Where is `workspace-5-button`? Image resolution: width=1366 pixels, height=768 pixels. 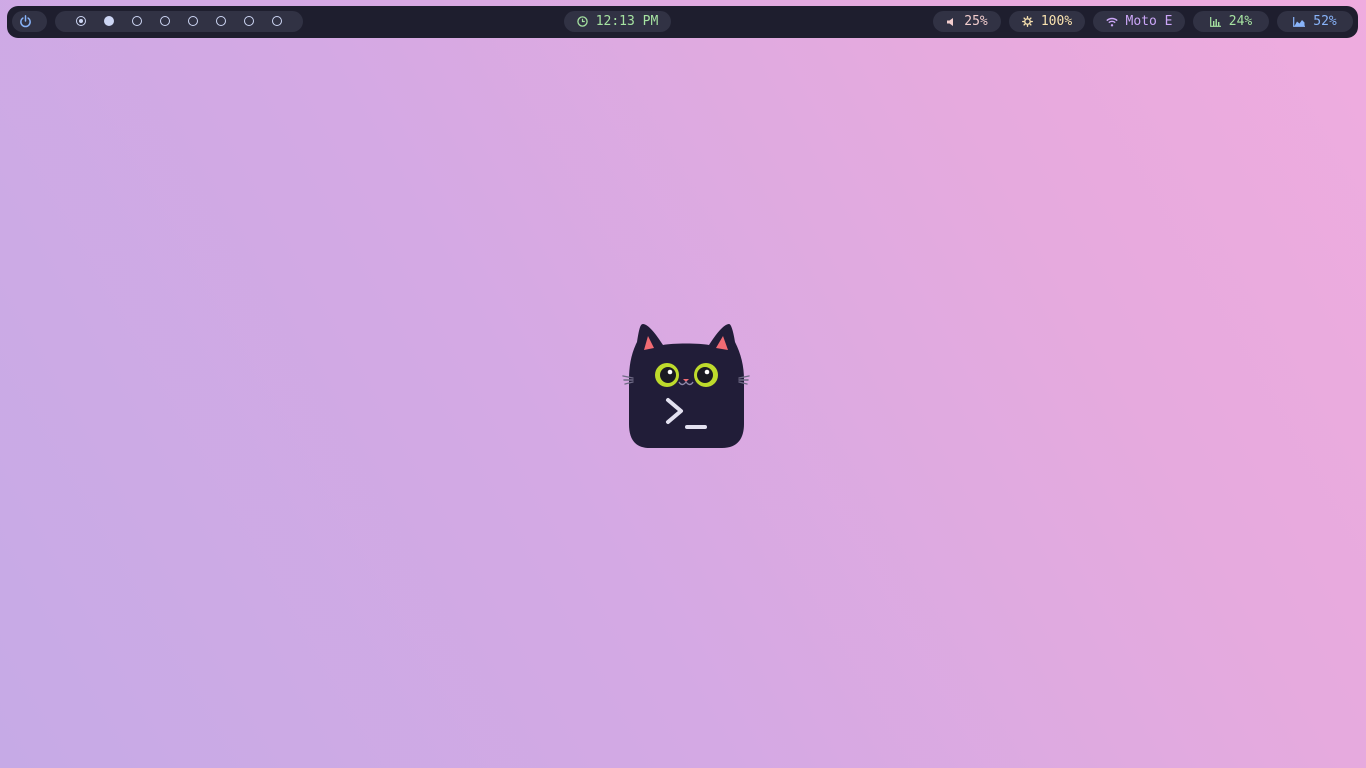 workspace-5-button is located at coordinates (193, 21).